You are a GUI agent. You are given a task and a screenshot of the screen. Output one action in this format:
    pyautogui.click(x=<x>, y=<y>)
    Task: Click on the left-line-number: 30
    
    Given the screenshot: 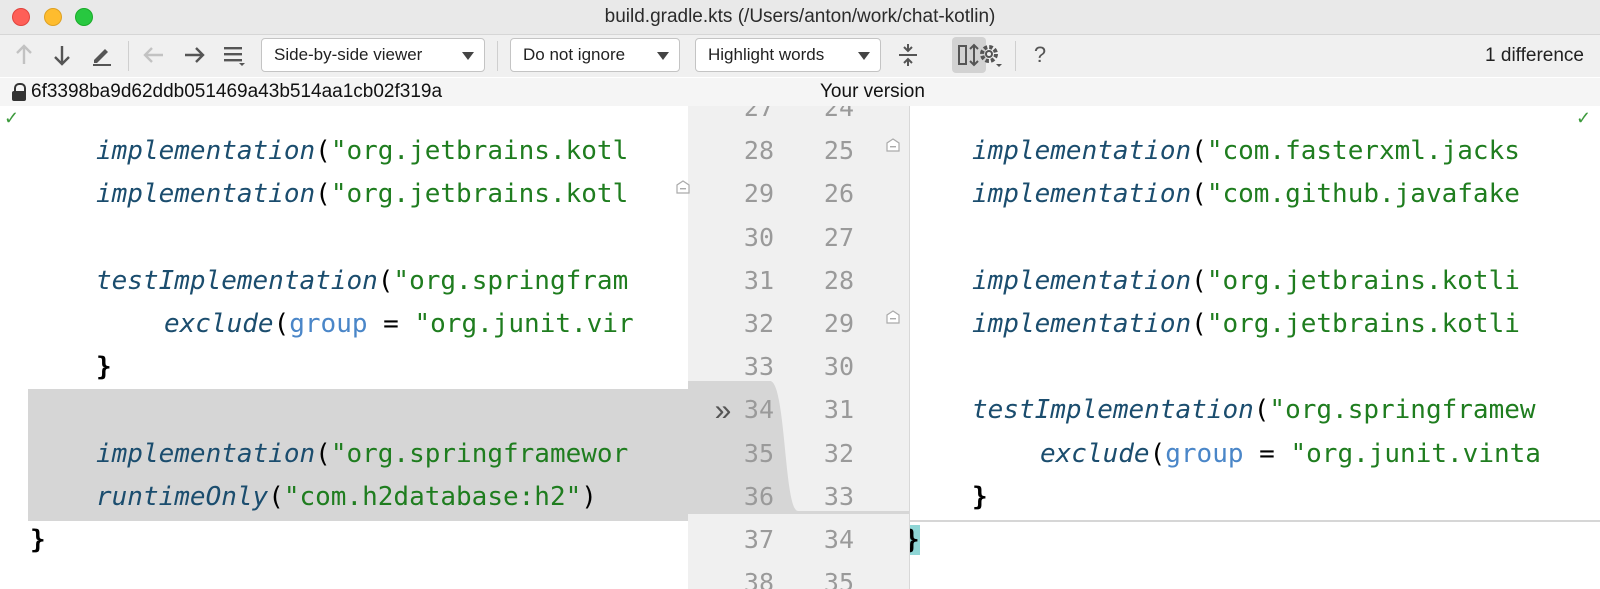 What is the action you would take?
    pyautogui.click(x=758, y=237)
    